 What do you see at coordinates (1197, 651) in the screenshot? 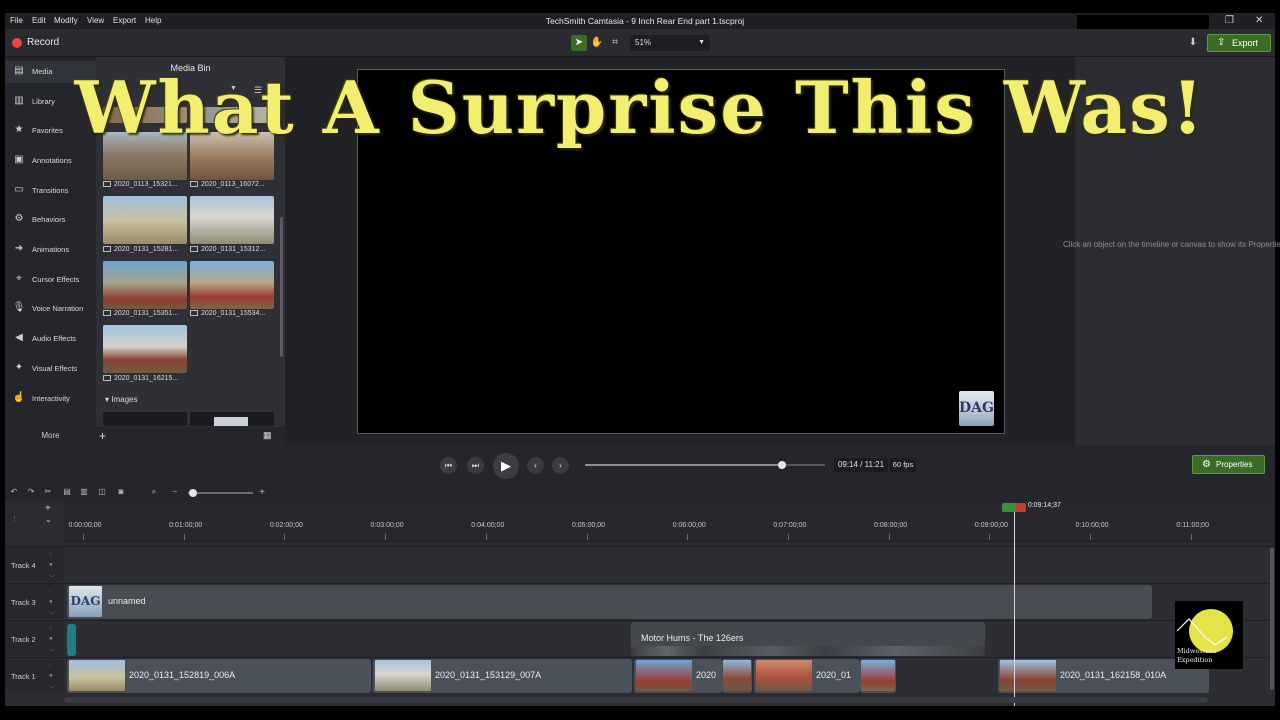
I see `logo-text-line: Midwestern` at bounding box center [1197, 651].